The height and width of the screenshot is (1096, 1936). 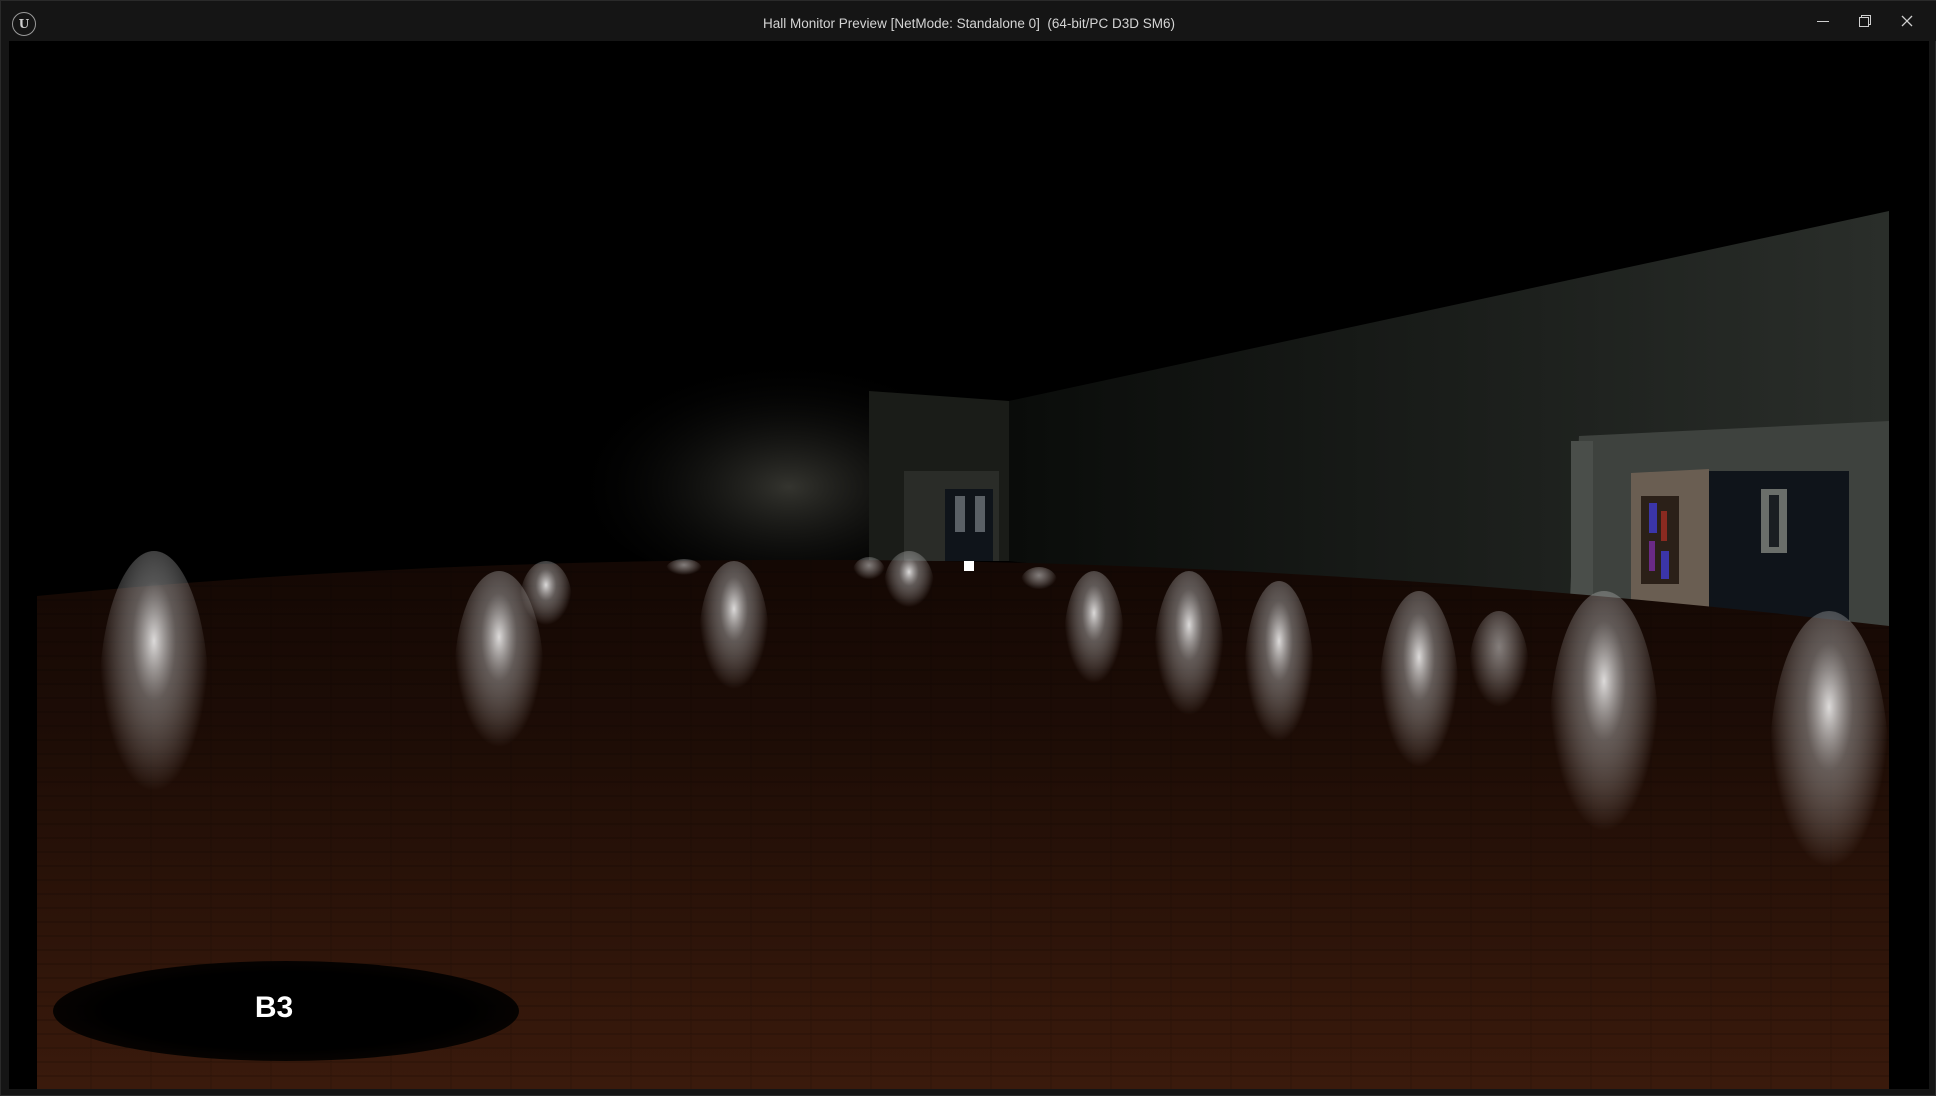 I want to click on close-icon, so click(x=1907, y=21).